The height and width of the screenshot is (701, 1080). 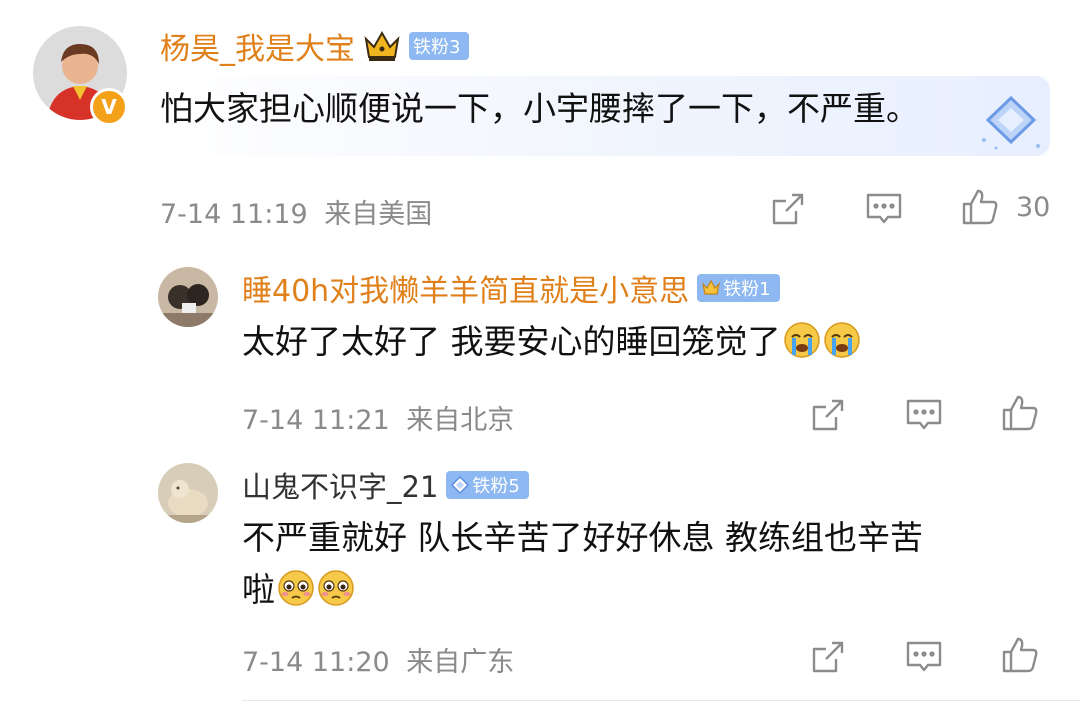 What do you see at coordinates (257, 46) in the screenshot?
I see `author-name: 杨昊_我是大宝` at bounding box center [257, 46].